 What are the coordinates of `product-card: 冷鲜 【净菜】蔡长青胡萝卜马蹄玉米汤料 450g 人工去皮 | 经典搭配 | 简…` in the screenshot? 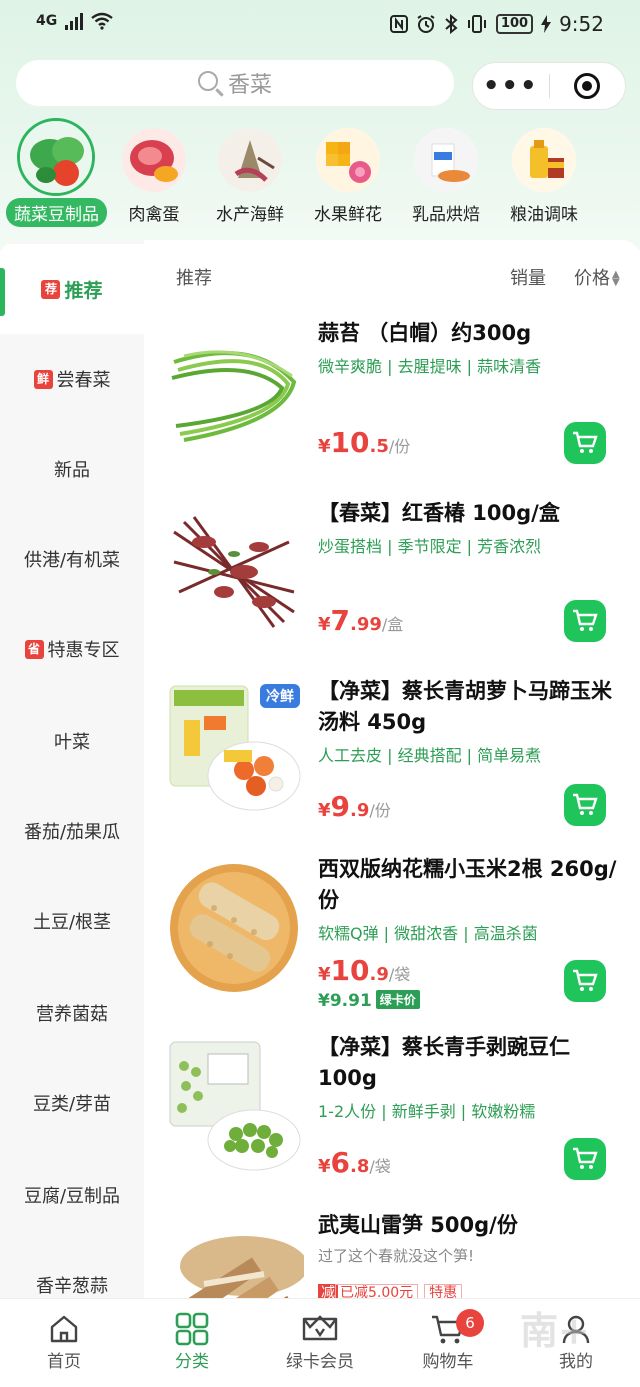 It's located at (393, 765).